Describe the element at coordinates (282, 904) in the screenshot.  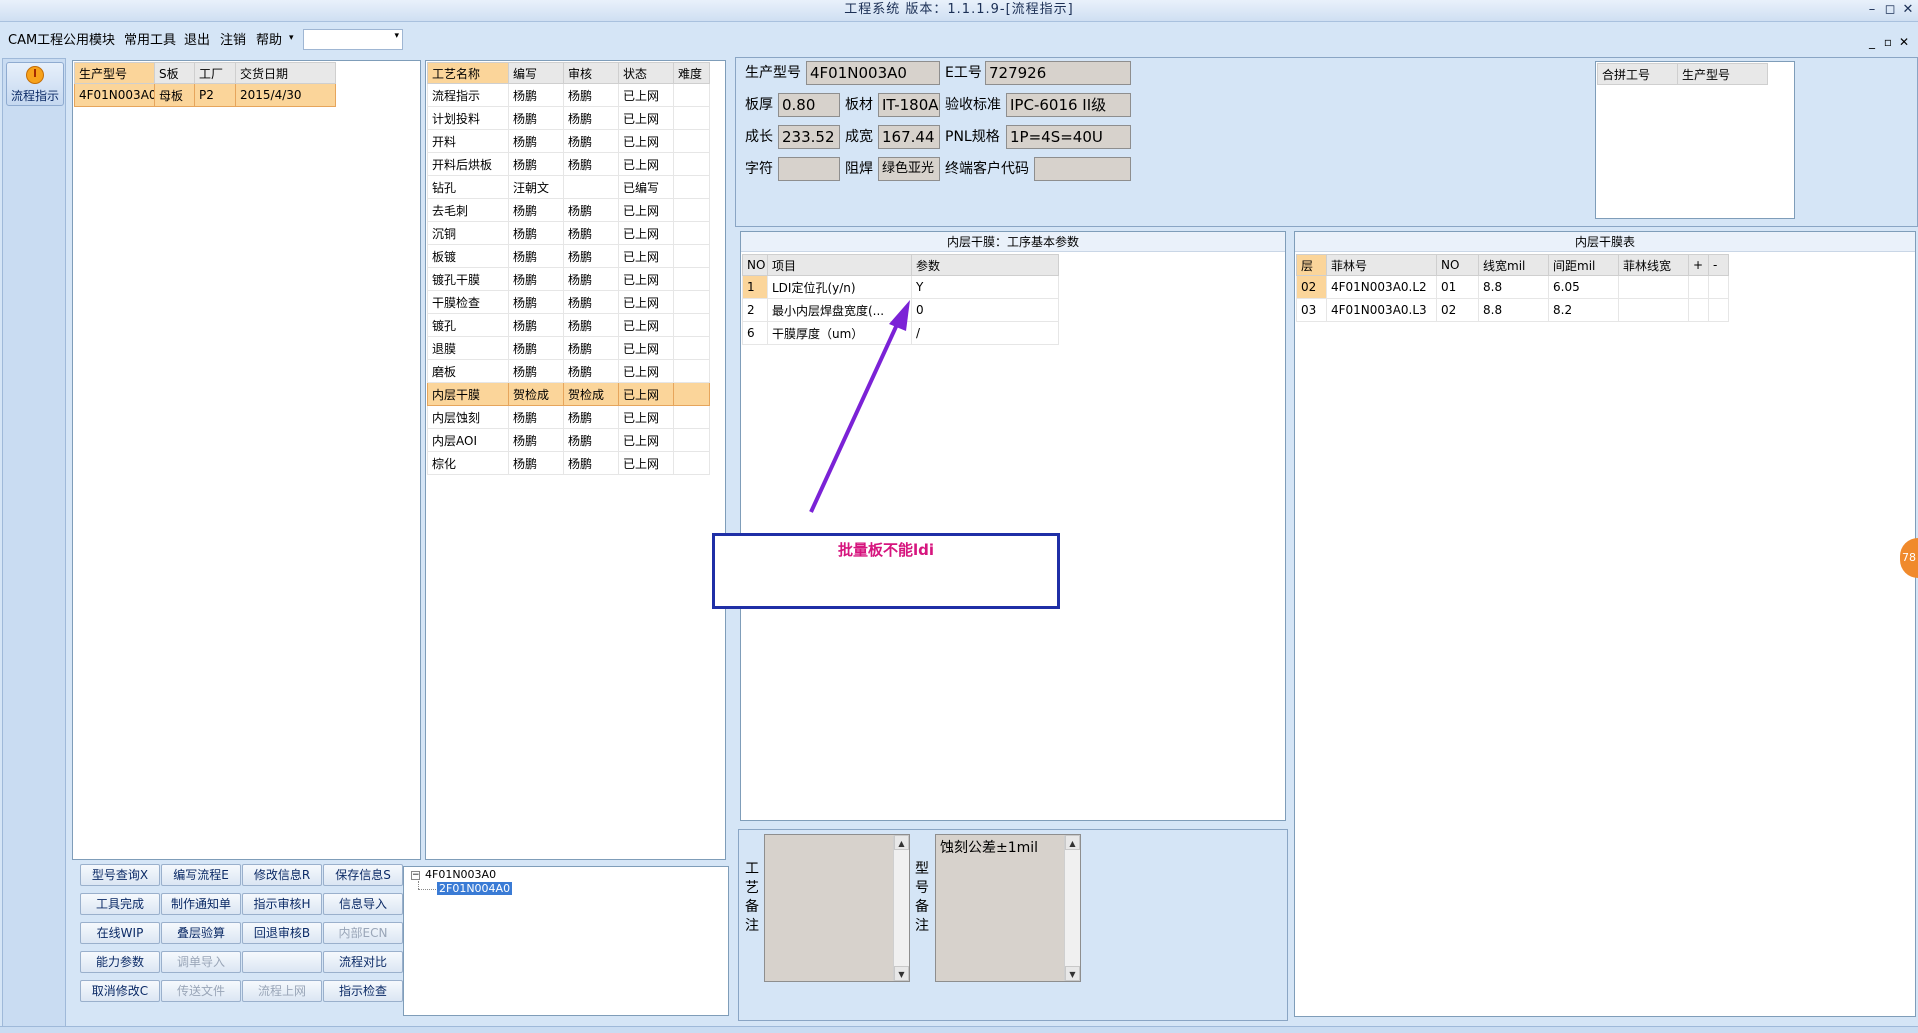
I see `action-button-1-2: 指示审核H` at that location.